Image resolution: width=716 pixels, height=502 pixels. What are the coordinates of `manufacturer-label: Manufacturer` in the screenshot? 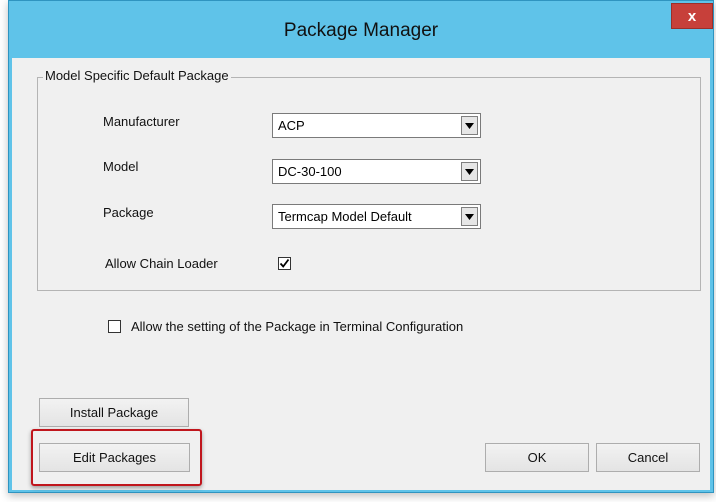 It's located at (141, 121).